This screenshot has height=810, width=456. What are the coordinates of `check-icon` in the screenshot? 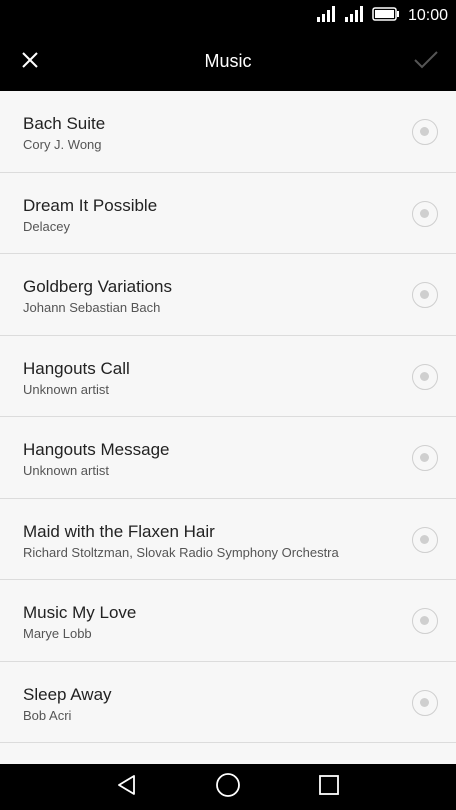 It's located at (426, 62).